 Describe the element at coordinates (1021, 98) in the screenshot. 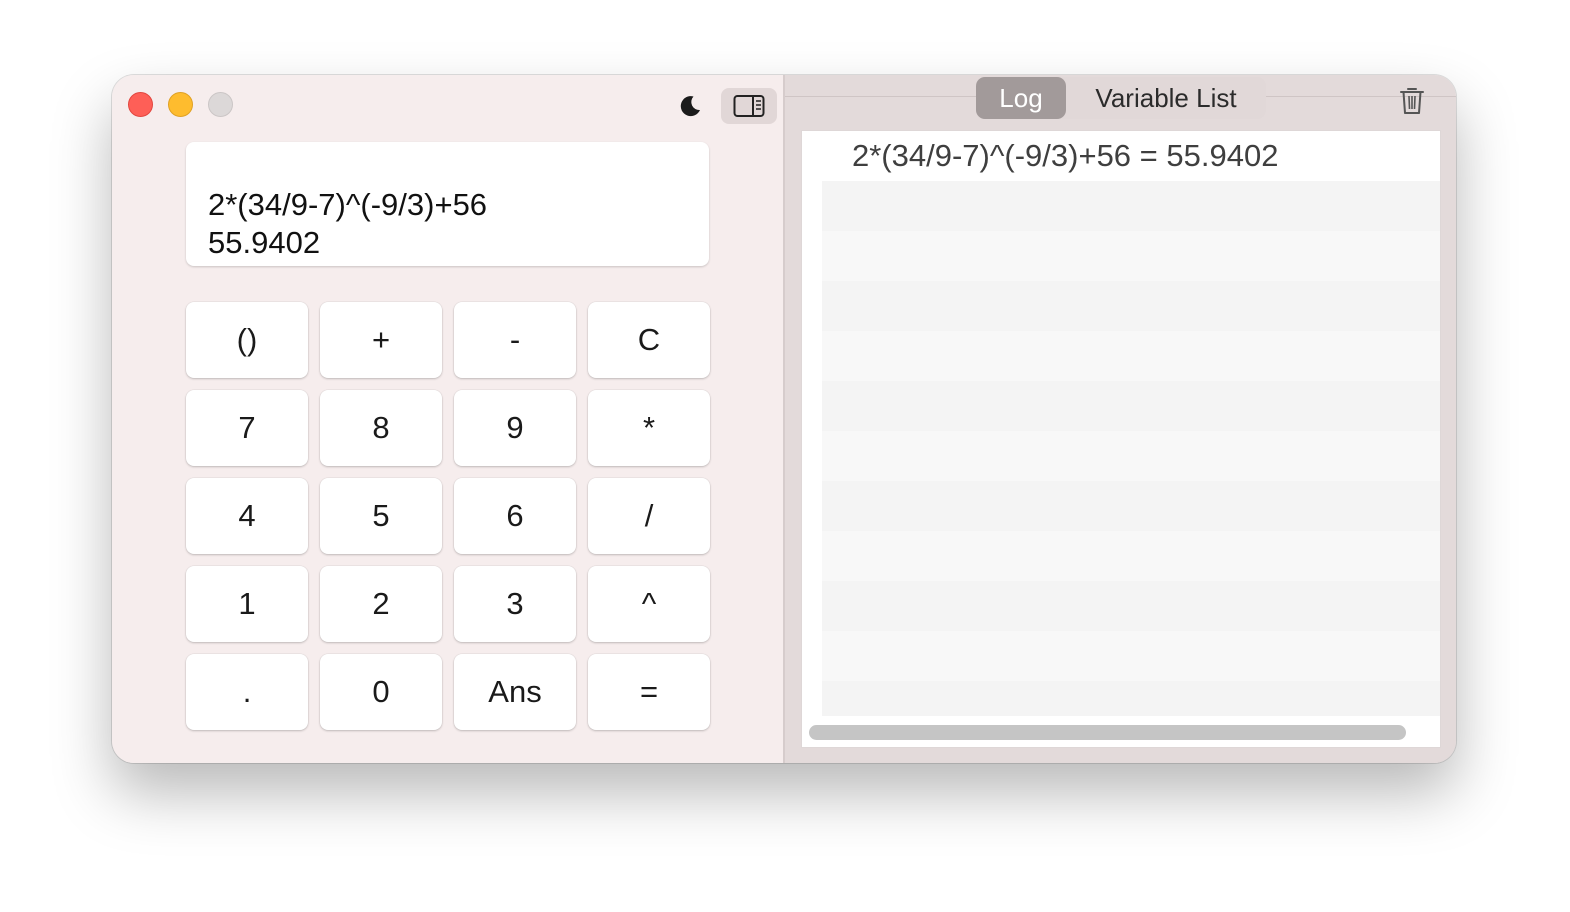

I see `tab-log: Log` at that location.